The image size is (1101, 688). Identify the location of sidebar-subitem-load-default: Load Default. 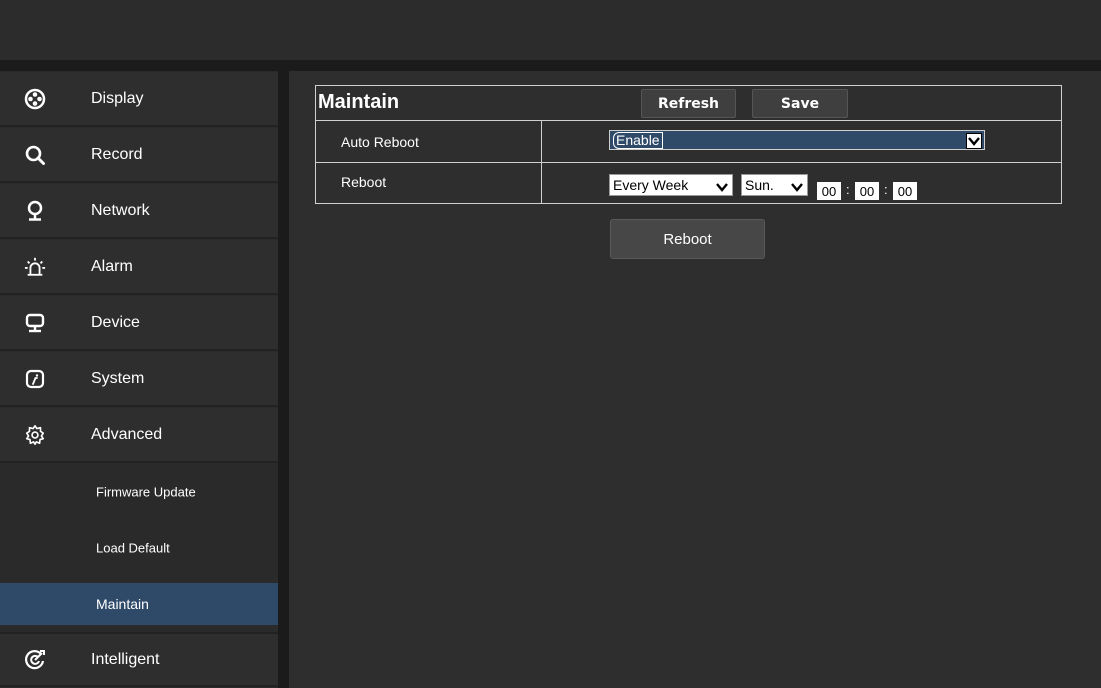
(139, 548).